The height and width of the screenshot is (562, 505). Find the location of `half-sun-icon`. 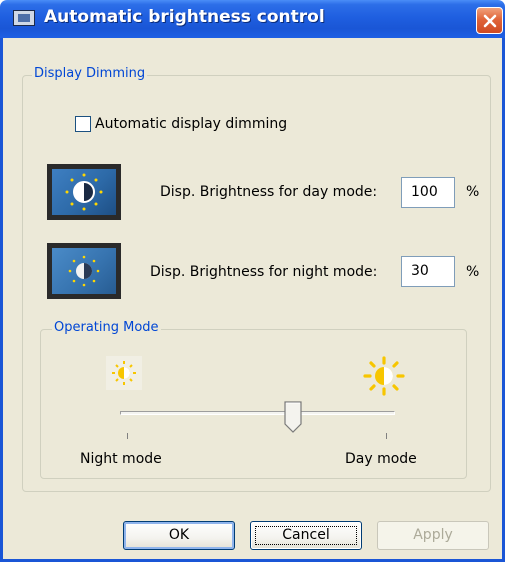

half-sun-icon is located at coordinates (84, 192).